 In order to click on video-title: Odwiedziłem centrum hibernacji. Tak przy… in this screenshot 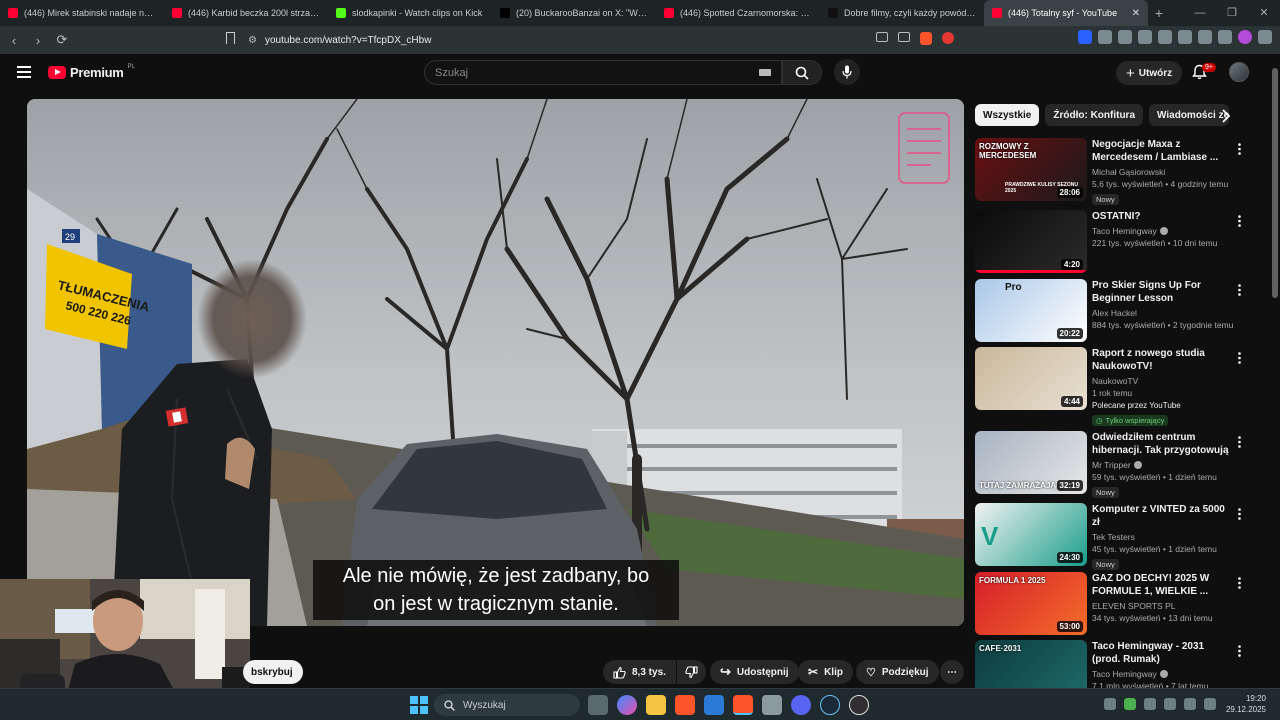, I will do `click(1162, 444)`.